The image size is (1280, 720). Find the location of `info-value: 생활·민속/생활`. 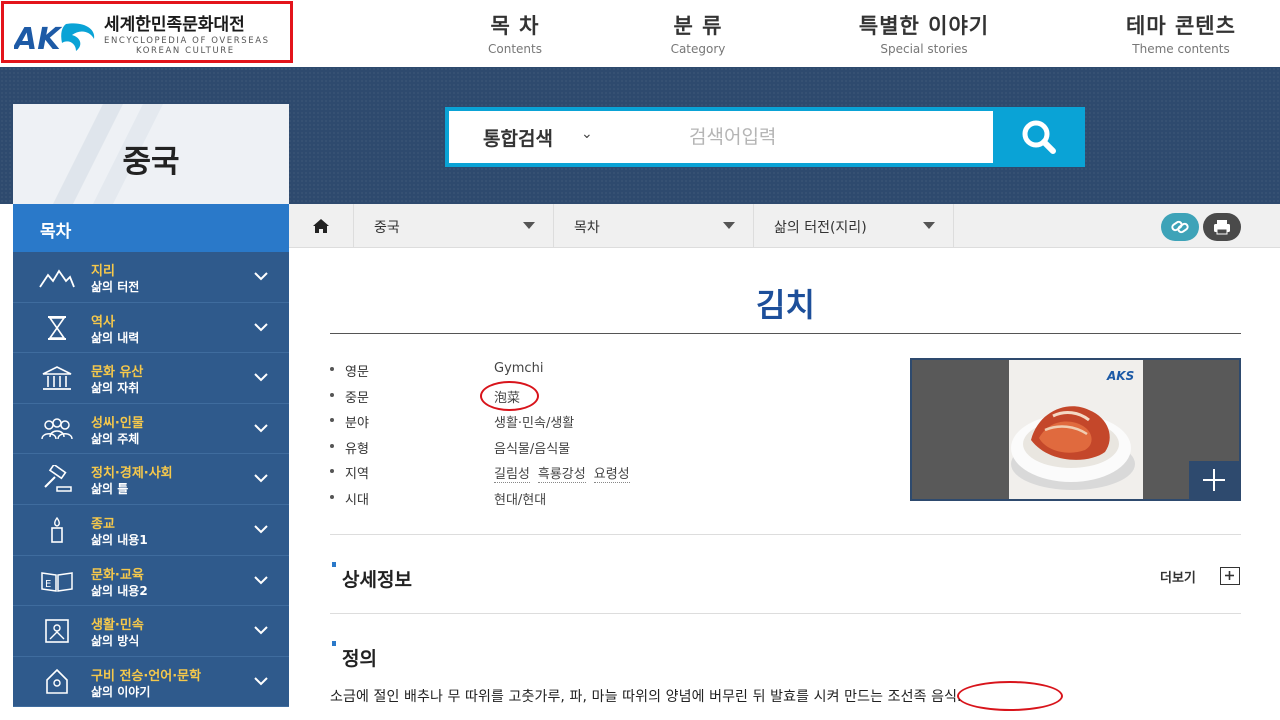

info-value: 생활·민속/생활 is located at coordinates (534, 423).